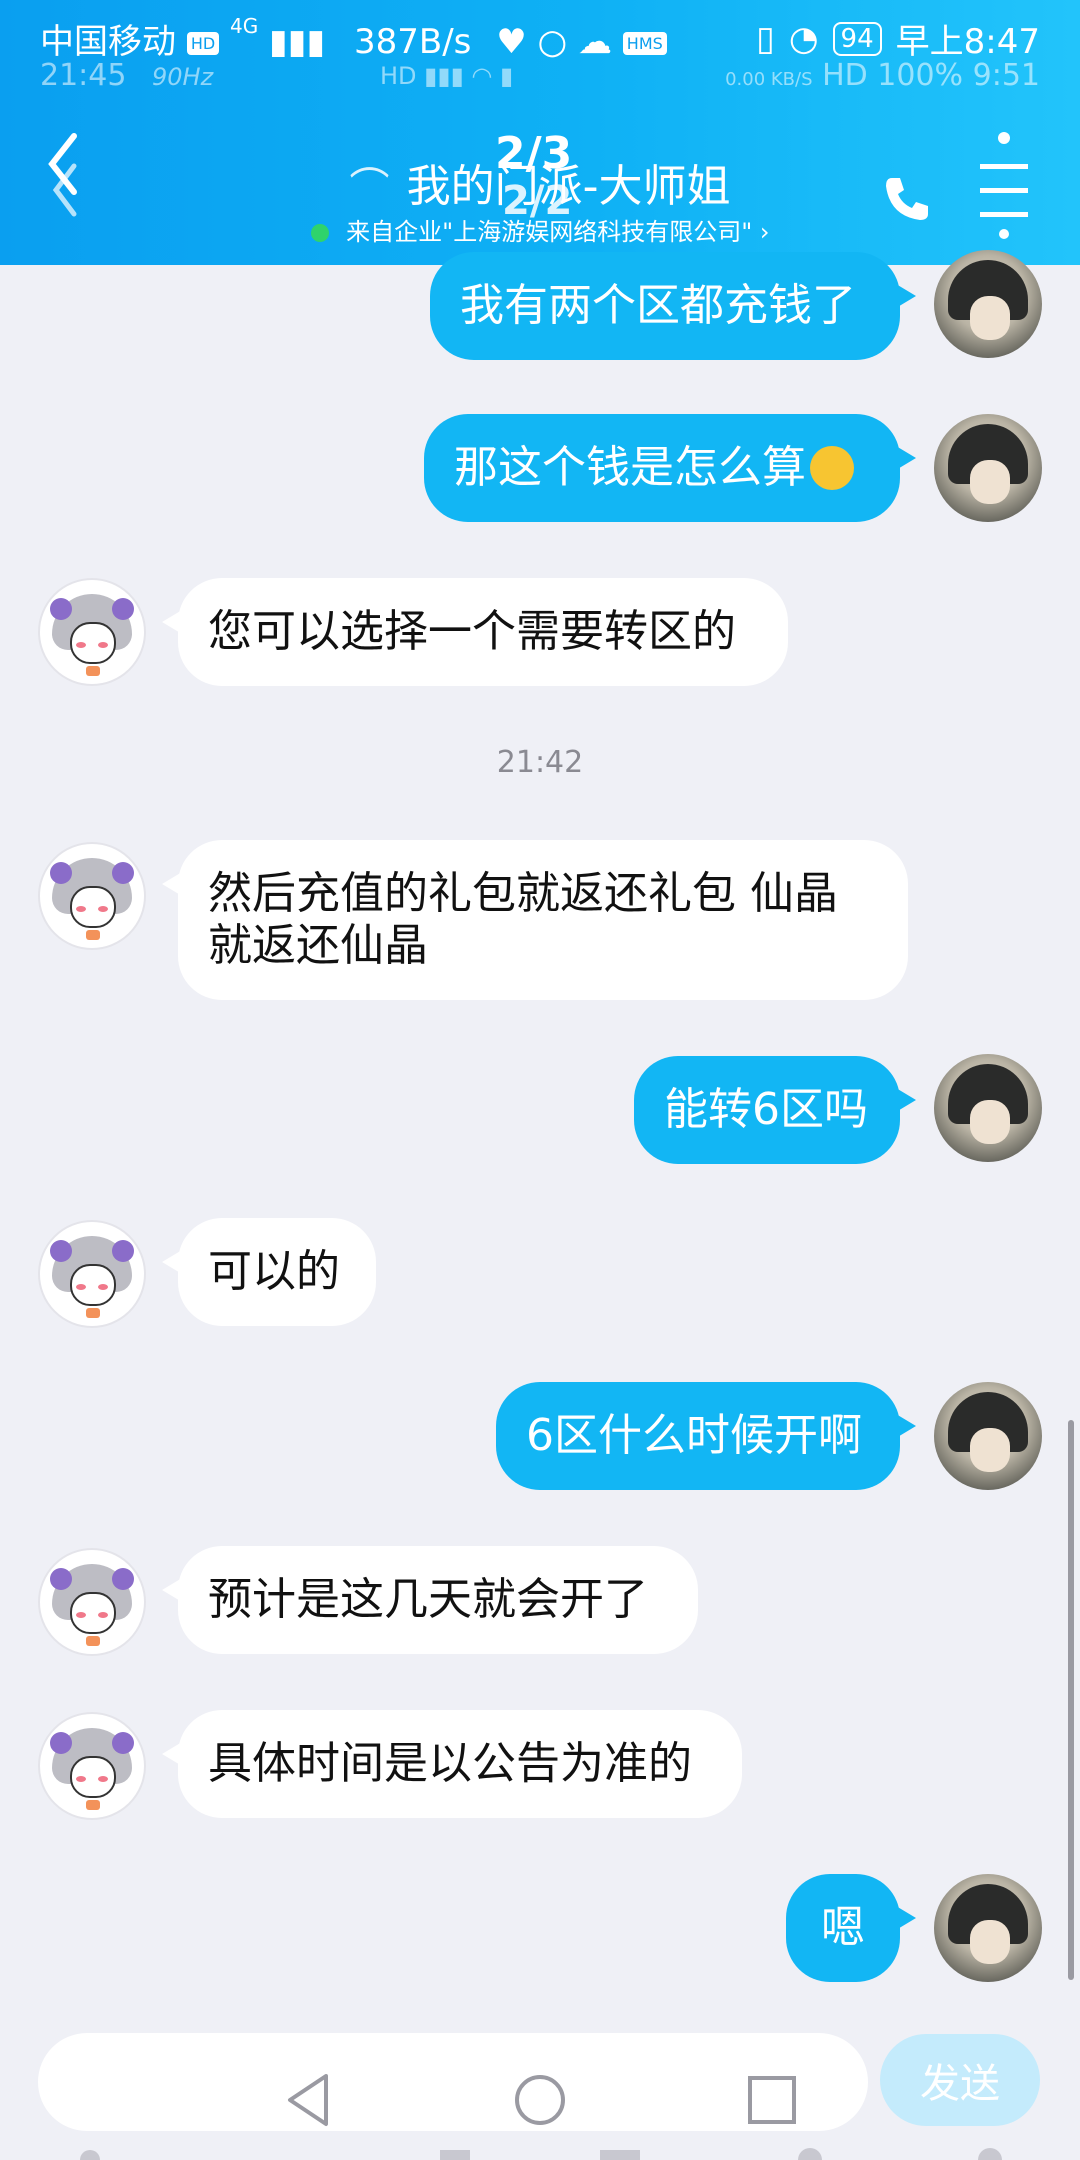 The width and height of the screenshot is (1080, 2160). What do you see at coordinates (83, 75) in the screenshot?
I see `ghost-time: 21:45` at bounding box center [83, 75].